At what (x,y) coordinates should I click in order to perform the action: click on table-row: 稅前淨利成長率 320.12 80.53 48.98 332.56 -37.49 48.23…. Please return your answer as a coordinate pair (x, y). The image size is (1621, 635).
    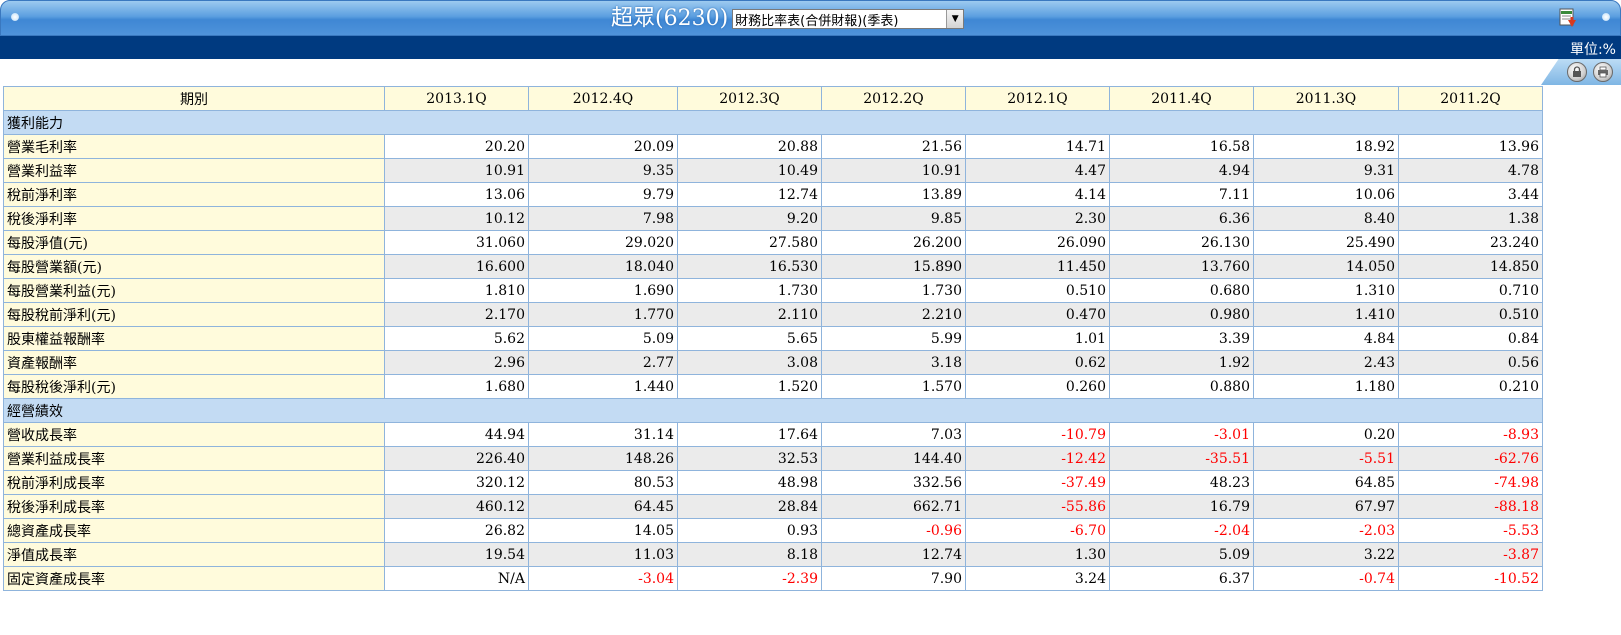
    Looking at the image, I should click on (773, 482).